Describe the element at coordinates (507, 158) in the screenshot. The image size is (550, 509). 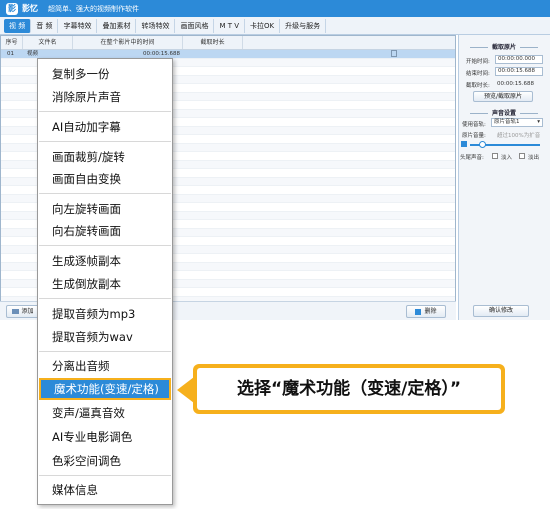
I see `fade-in-label: 淡入` at that location.